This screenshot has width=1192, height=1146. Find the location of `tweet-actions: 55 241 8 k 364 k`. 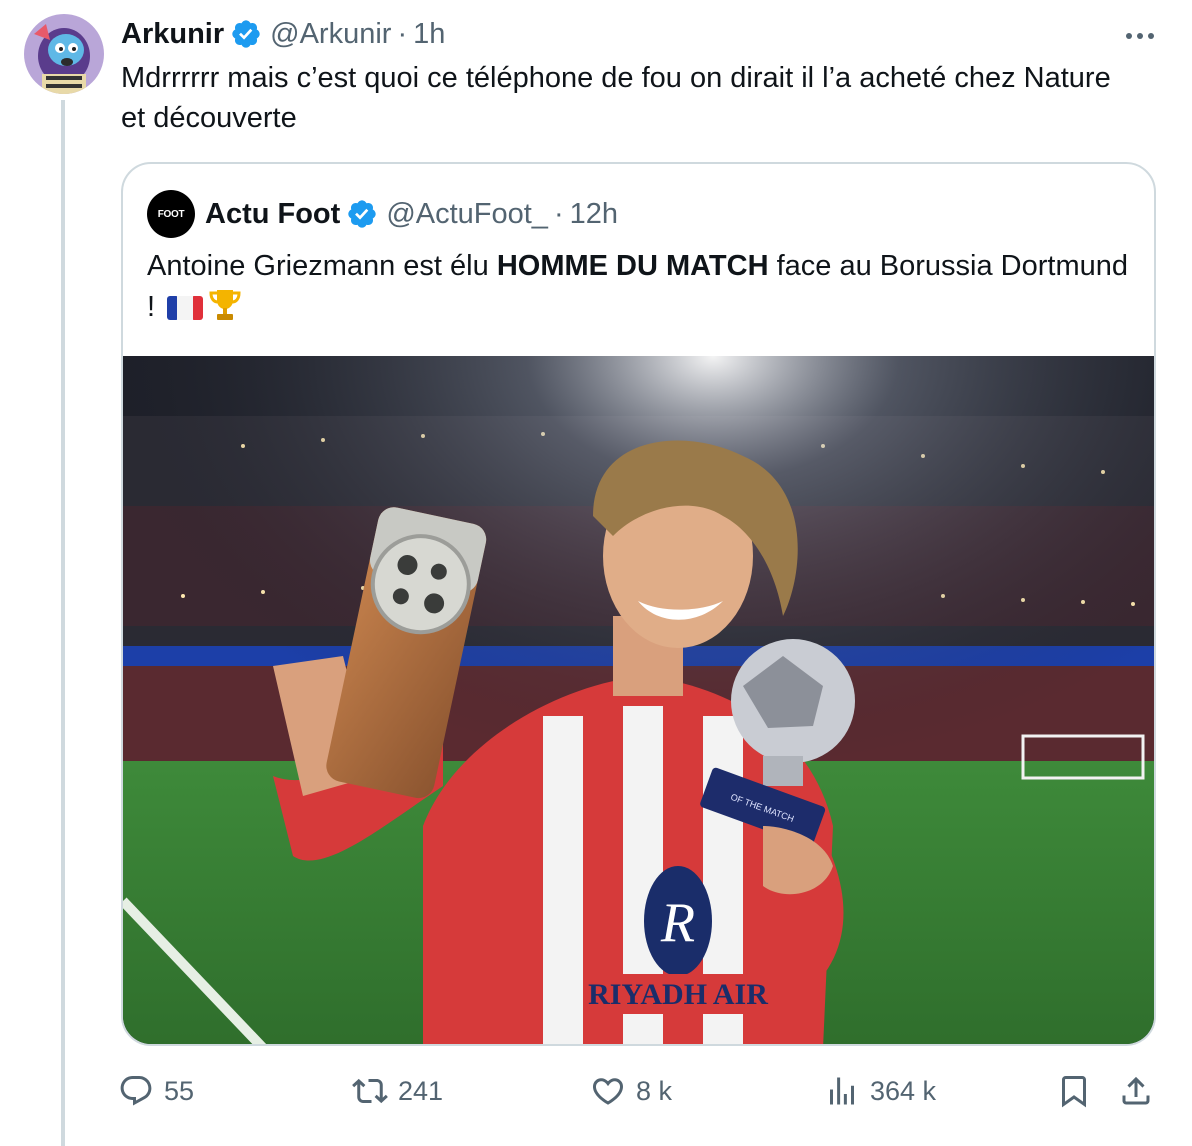

tweet-actions: 55 241 8 k 364 k is located at coordinates (643, 1091).